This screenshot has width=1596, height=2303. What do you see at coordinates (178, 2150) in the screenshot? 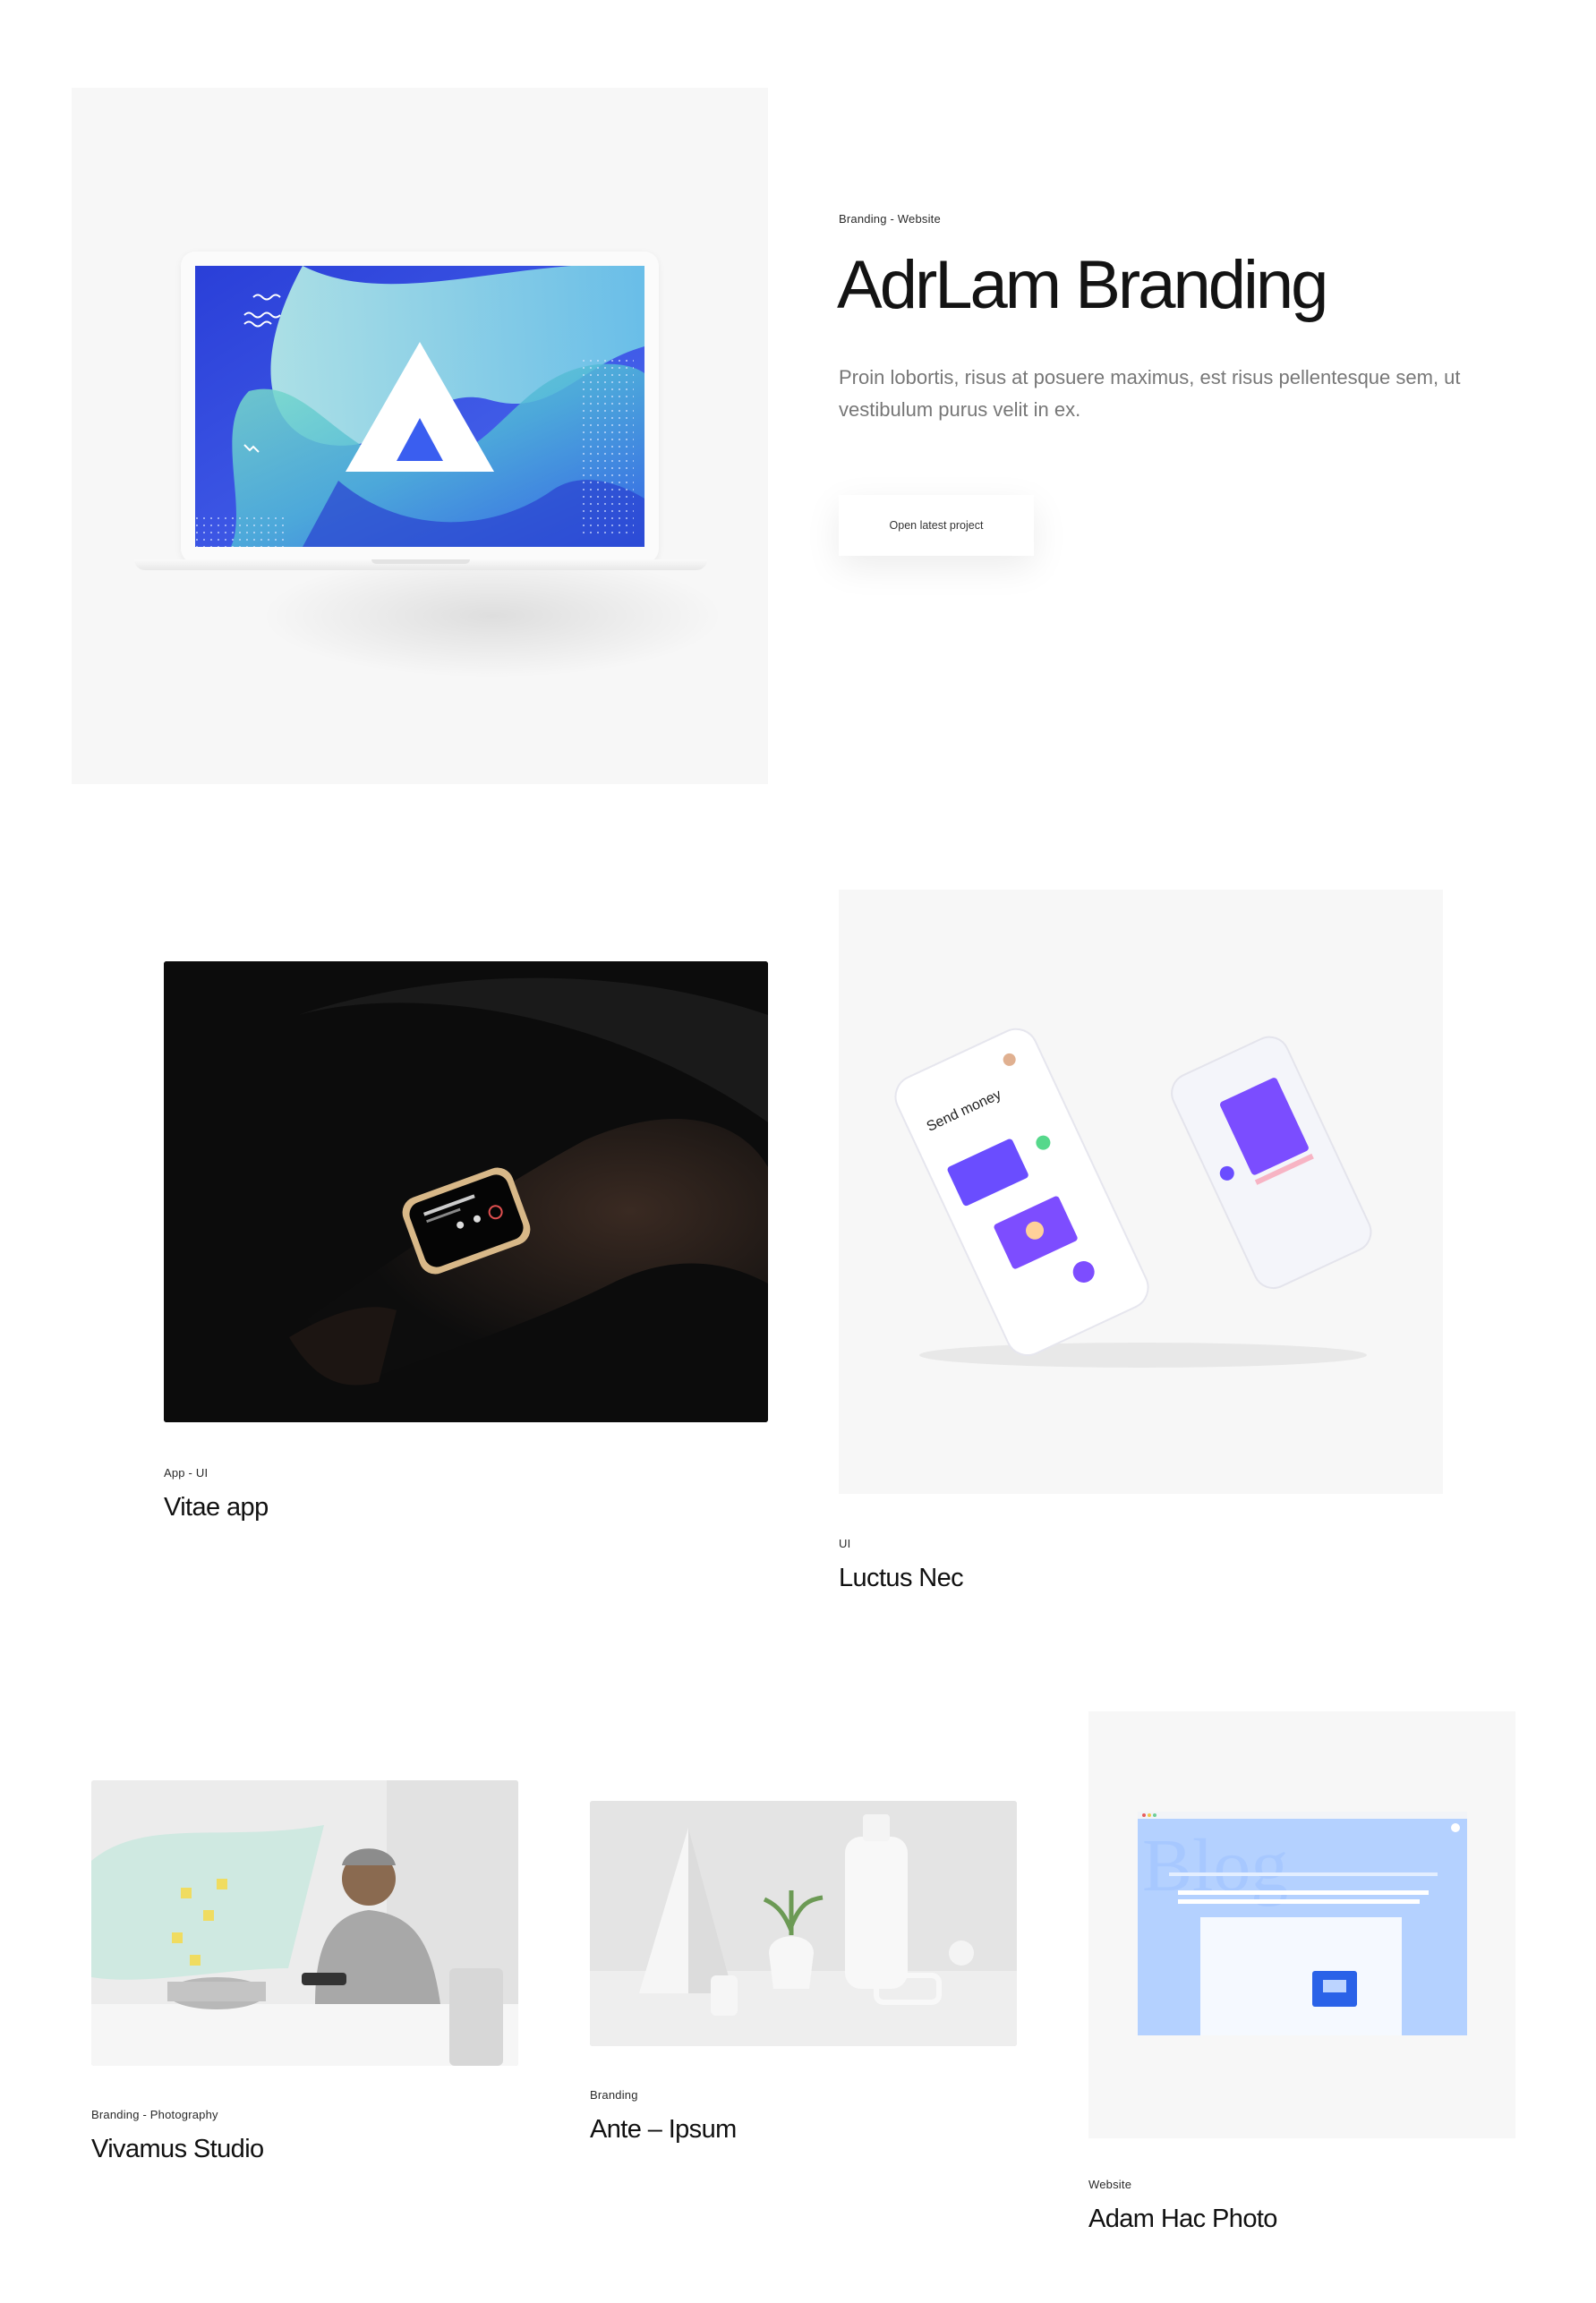
I see `project-title: Vivamus Studio` at bounding box center [178, 2150].